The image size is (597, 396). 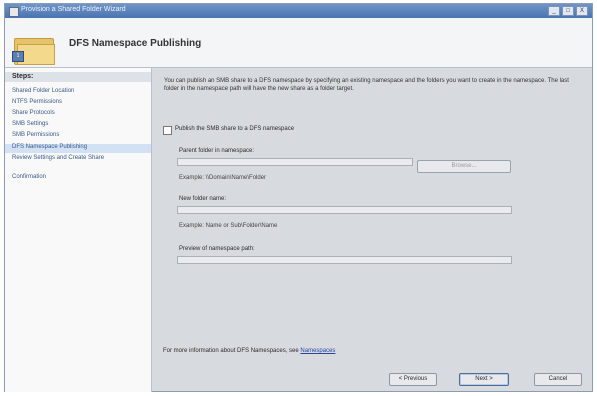 I want to click on step-share-protocols: Share Protocols, so click(x=33, y=113).